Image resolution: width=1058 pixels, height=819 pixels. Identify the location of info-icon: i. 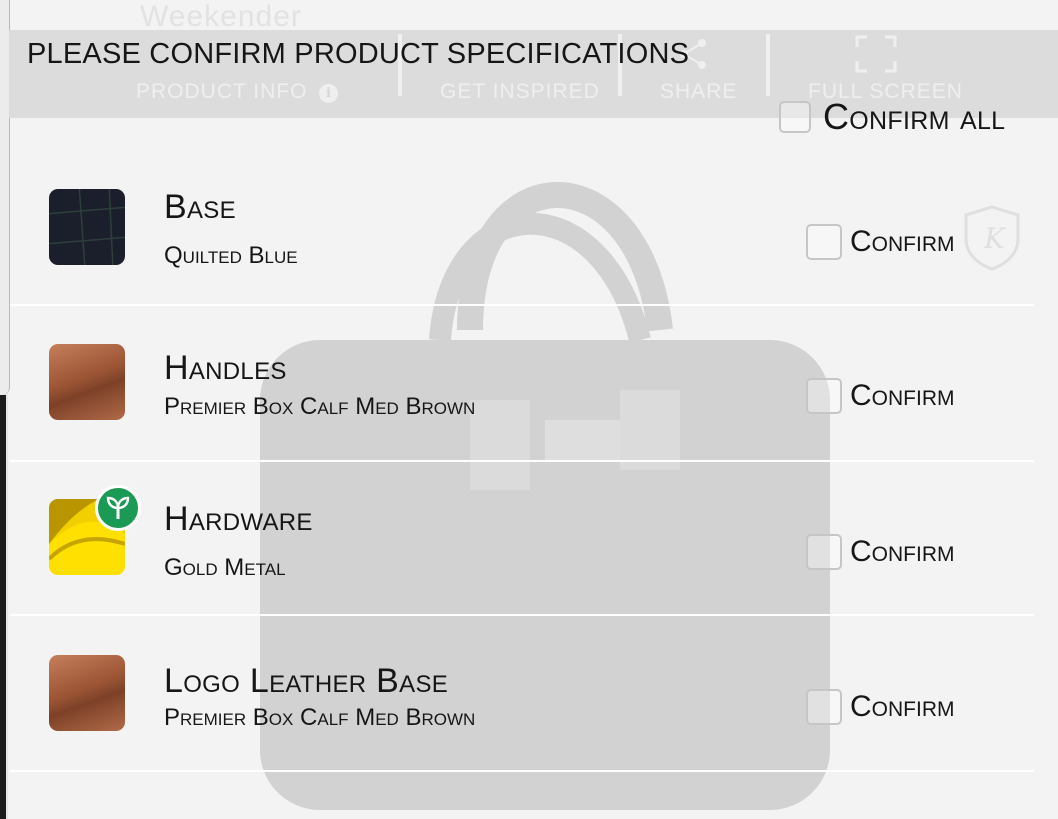
(328, 93).